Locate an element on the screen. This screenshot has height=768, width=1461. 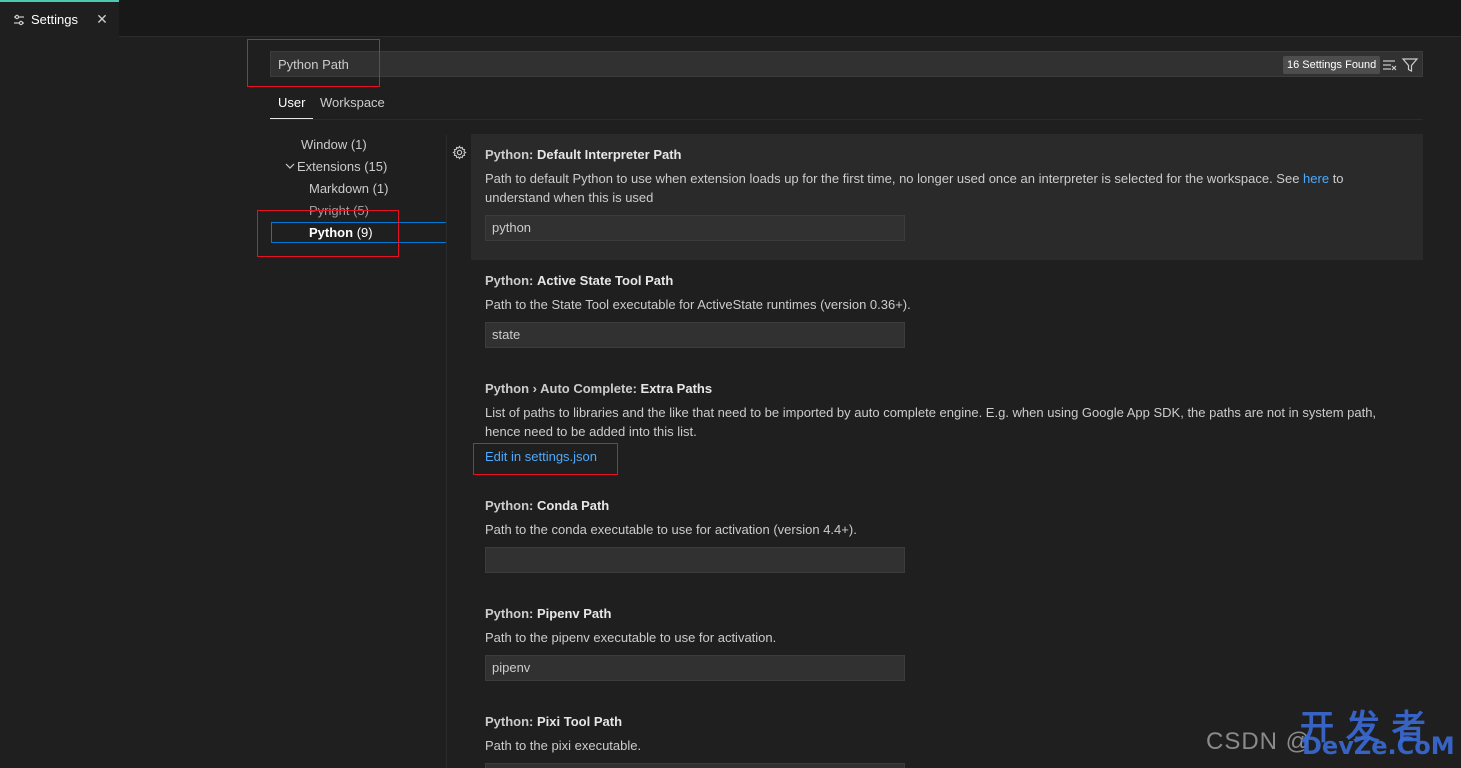
filter-icon is located at coordinates (1410, 65).